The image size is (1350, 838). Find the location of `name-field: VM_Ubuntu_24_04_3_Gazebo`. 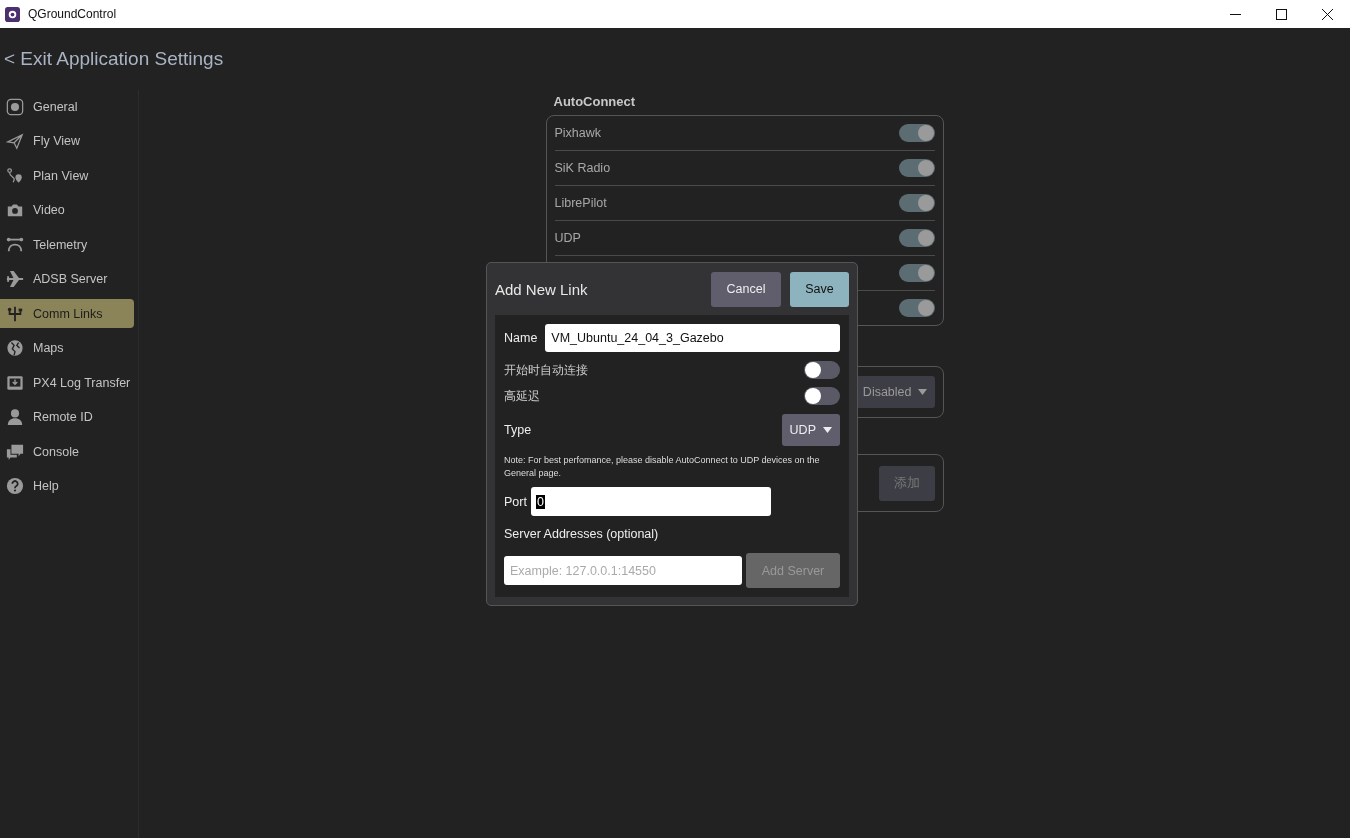

name-field: VM_Ubuntu_24_04_3_Gazebo is located at coordinates (692, 338).